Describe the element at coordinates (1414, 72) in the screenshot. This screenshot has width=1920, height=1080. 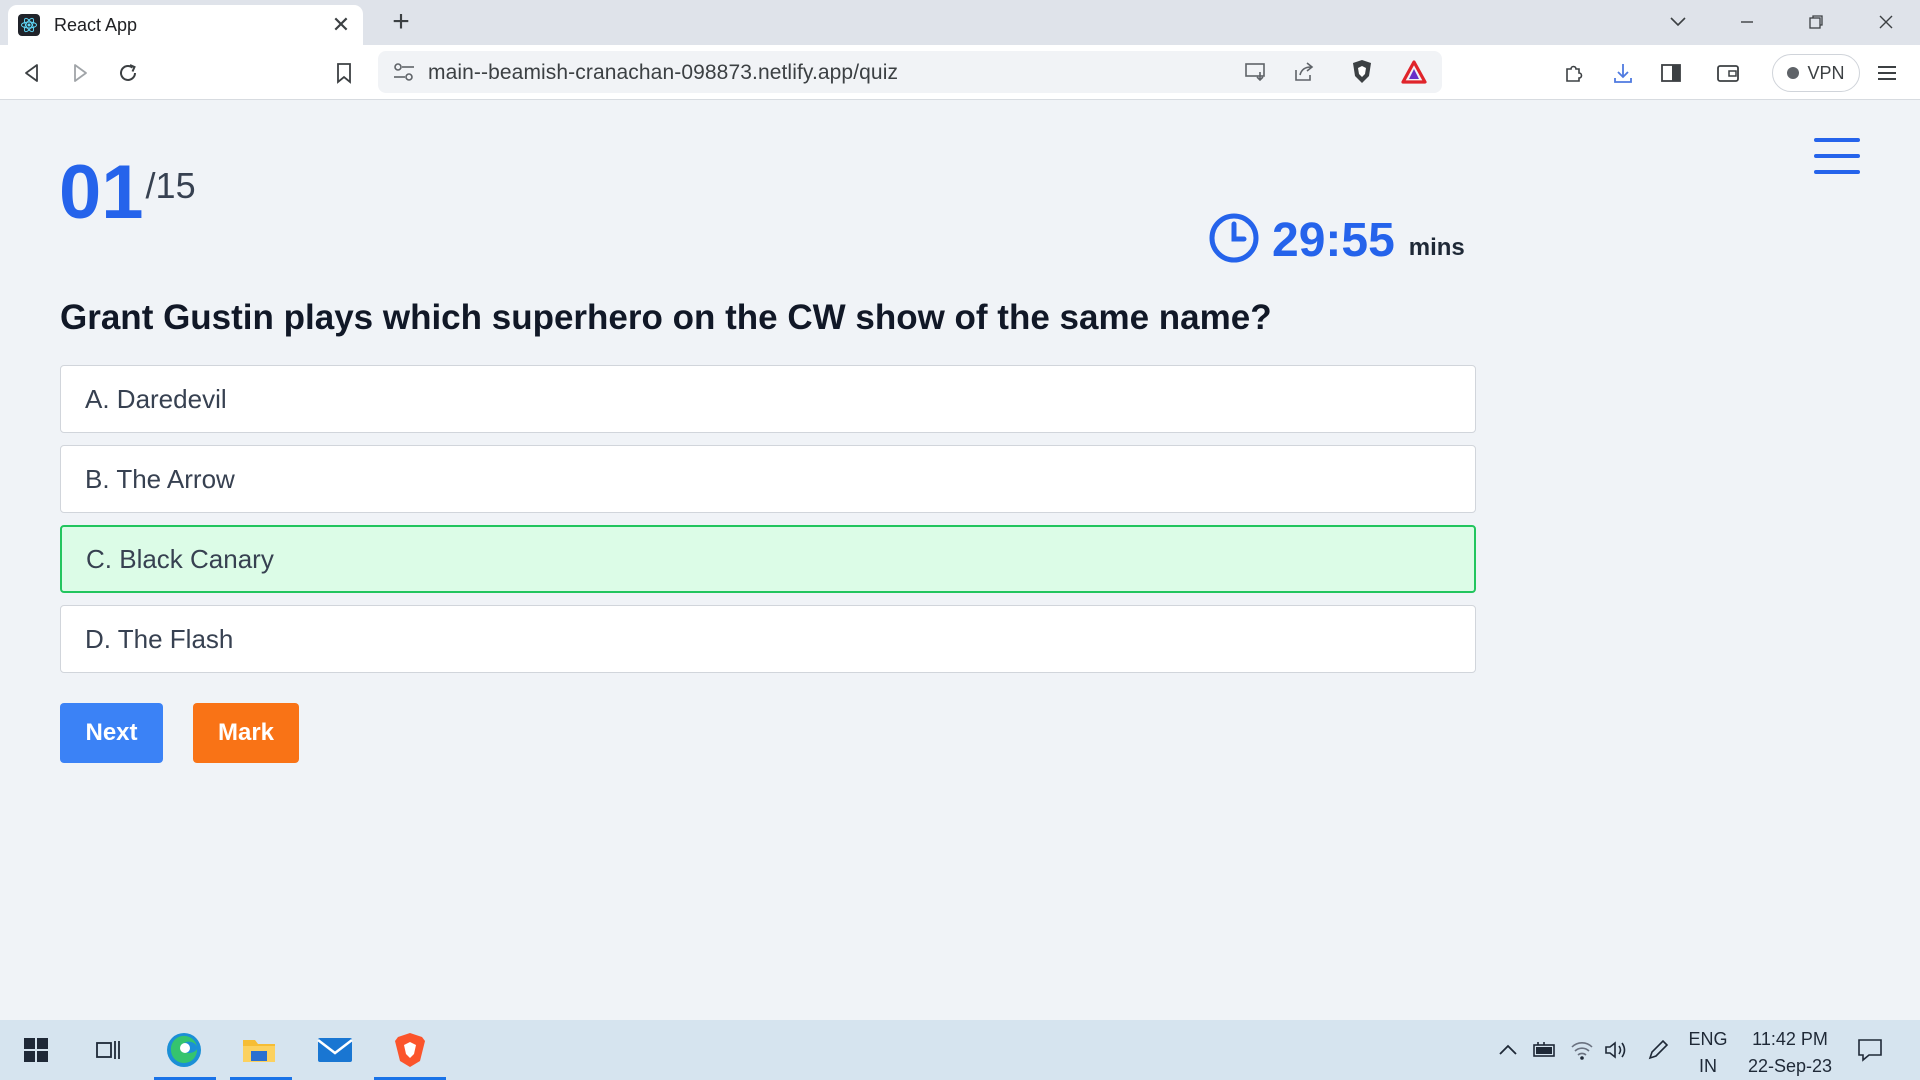
I see `brave-rewards-icon` at that location.